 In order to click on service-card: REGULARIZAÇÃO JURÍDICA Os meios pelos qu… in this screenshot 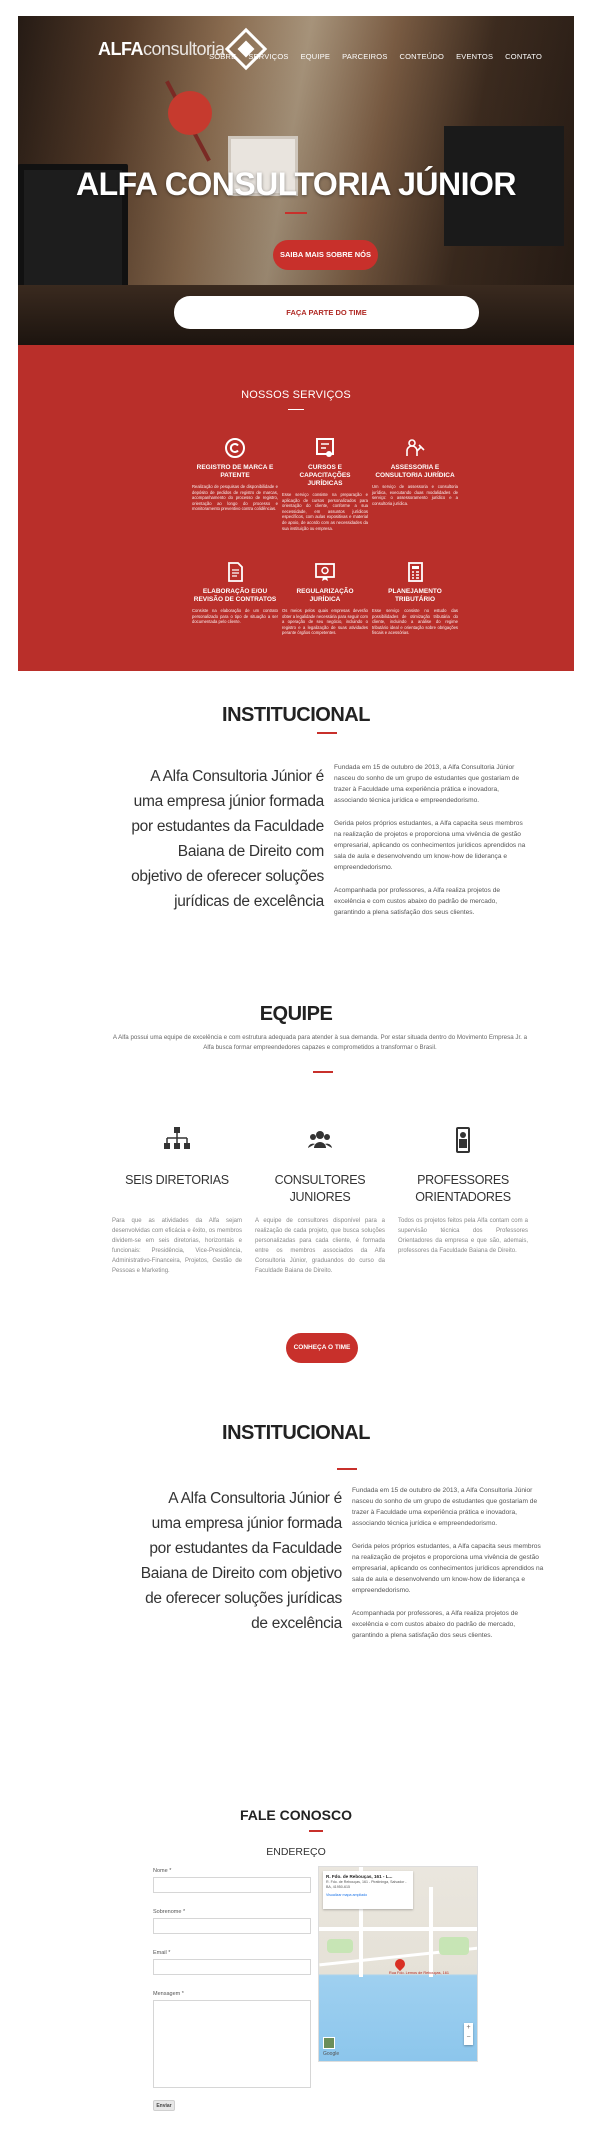, I will do `click(325, 598)`.